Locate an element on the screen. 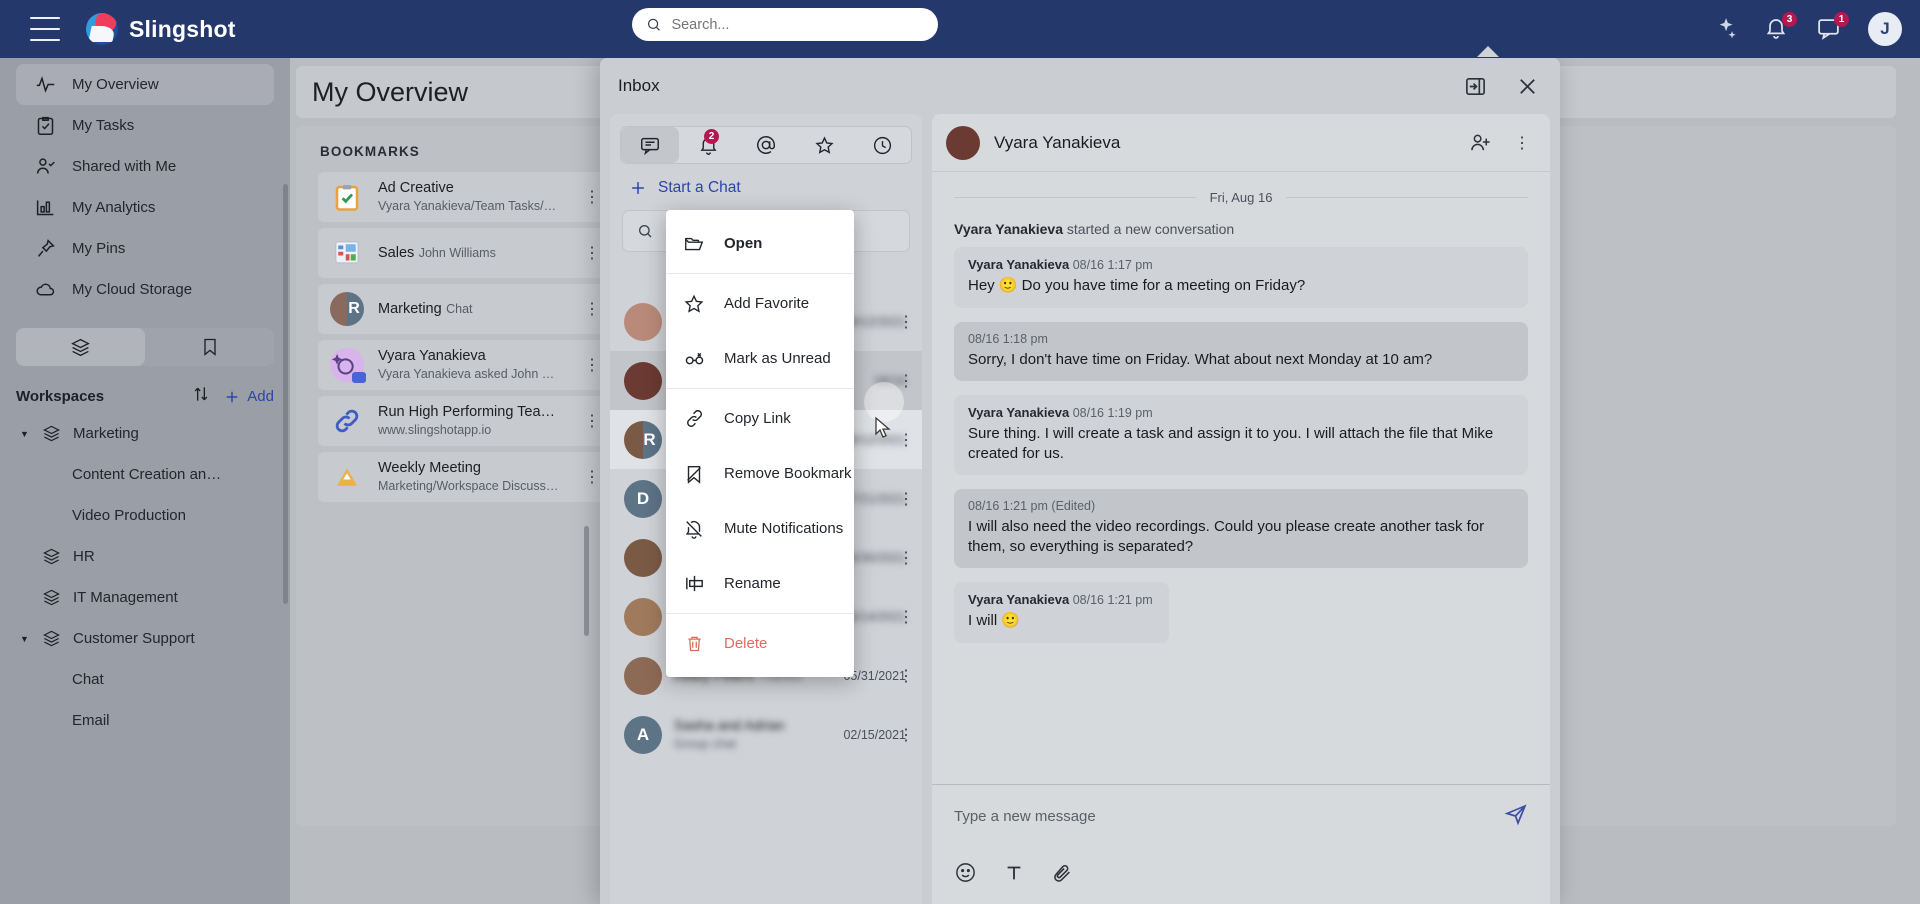 The image size is (1920, 904). presentation-icon is located at coordinates (347, 477).